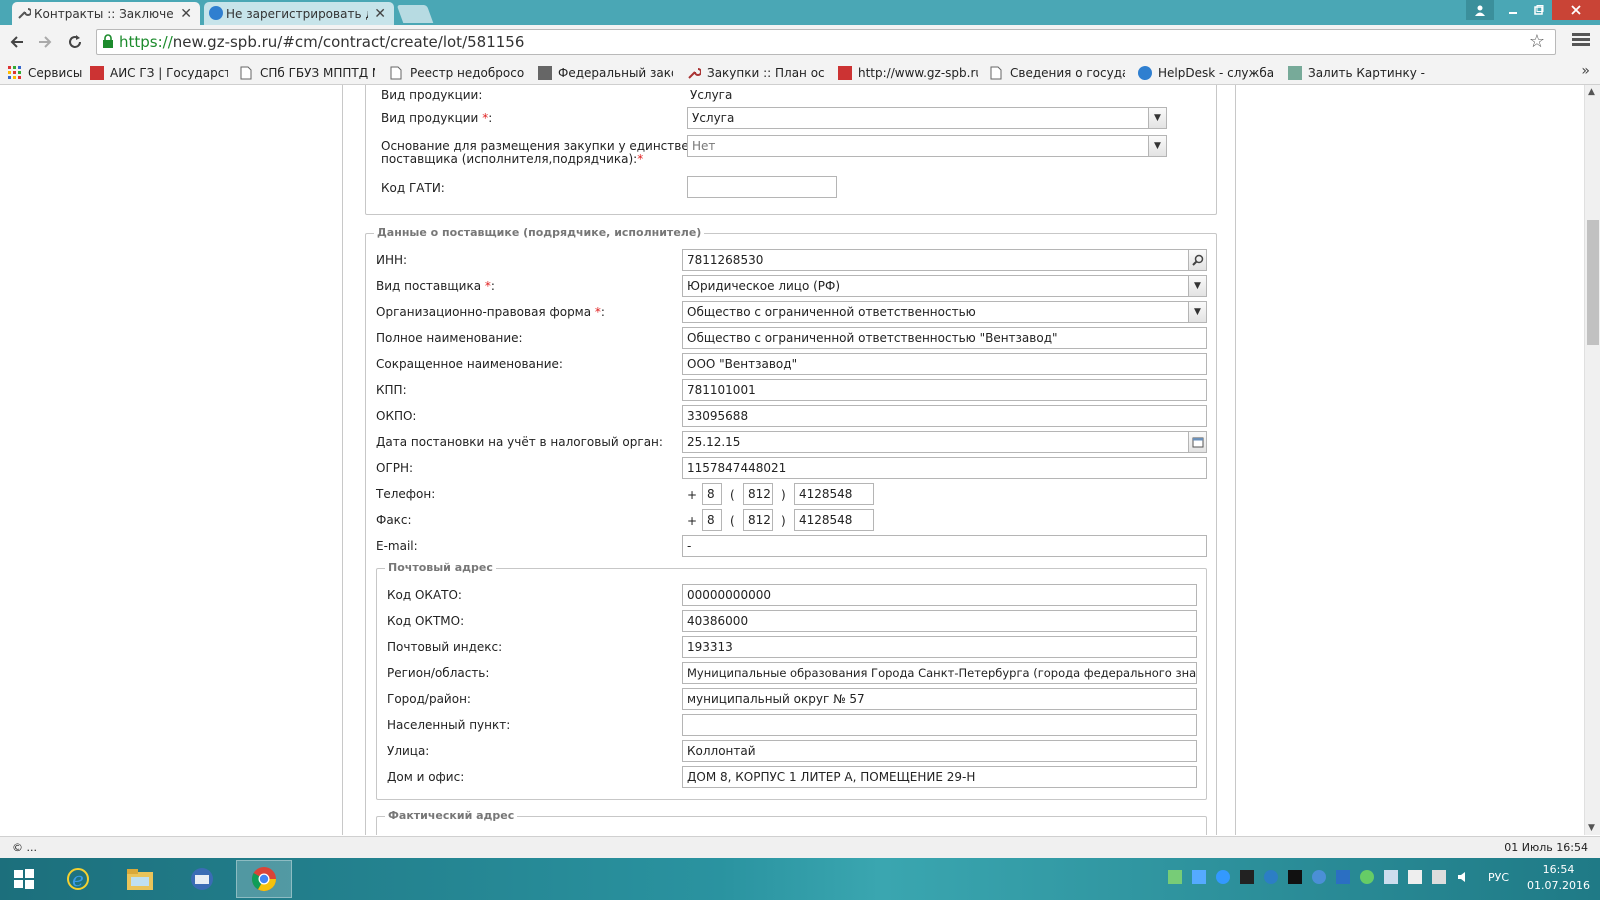 This screenshot has height=900, width=1600. What do you see at coordinates (939, 777) in the screenshot?
I see `house-office-input: ДОМ 8, КОРПУС 1 ЛИТЕР А, ПОМЕЩЕНИЕ 29-Н` at bounding box center [939, 777].